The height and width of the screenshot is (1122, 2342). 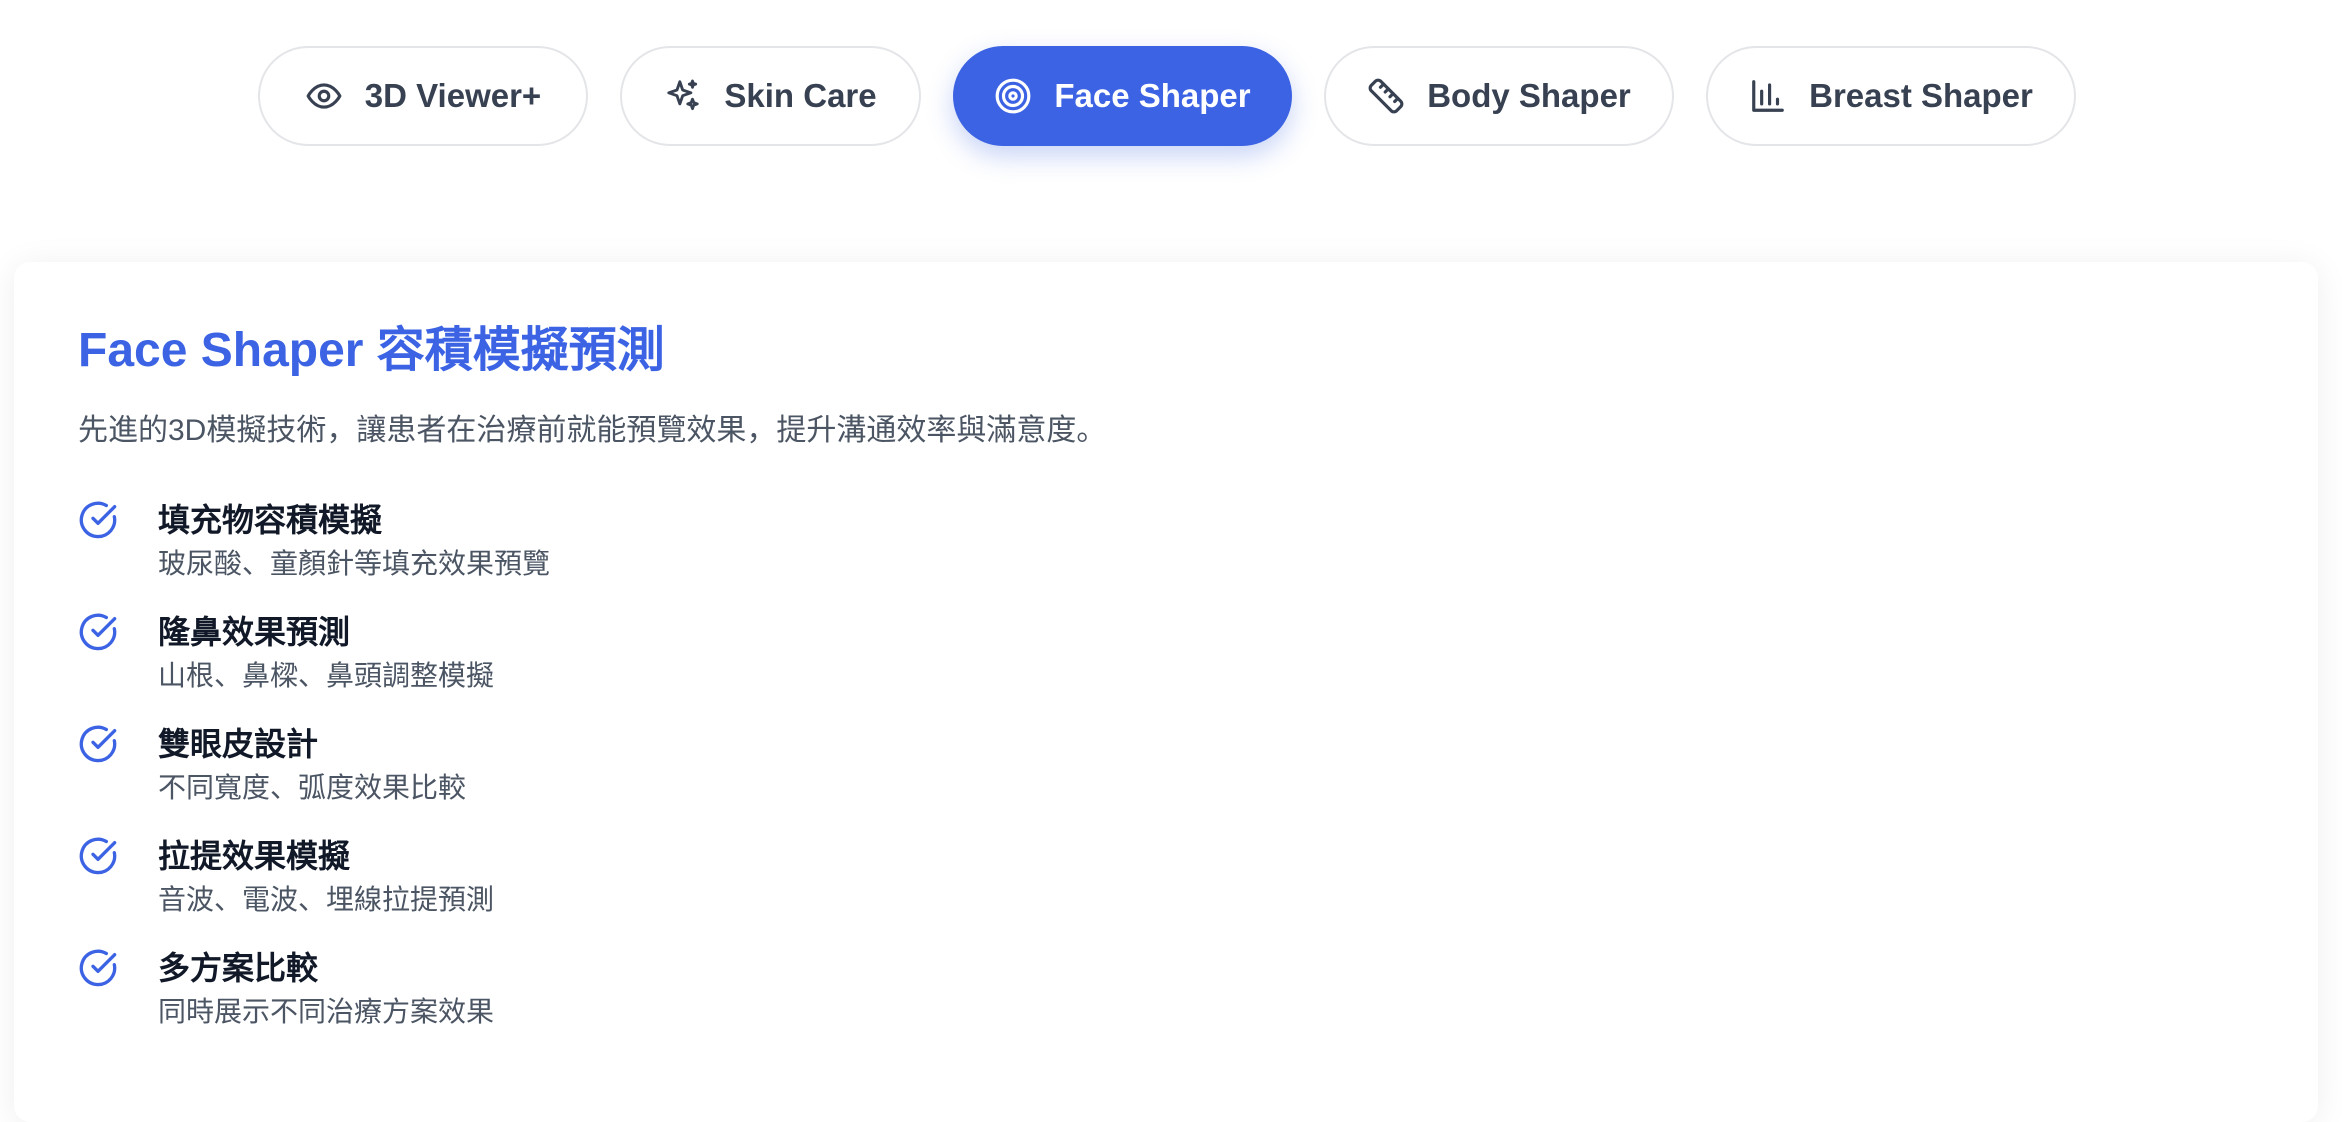 I want to click on tab-face-shaper: Face Shaper, so click(x=1122, y=96).